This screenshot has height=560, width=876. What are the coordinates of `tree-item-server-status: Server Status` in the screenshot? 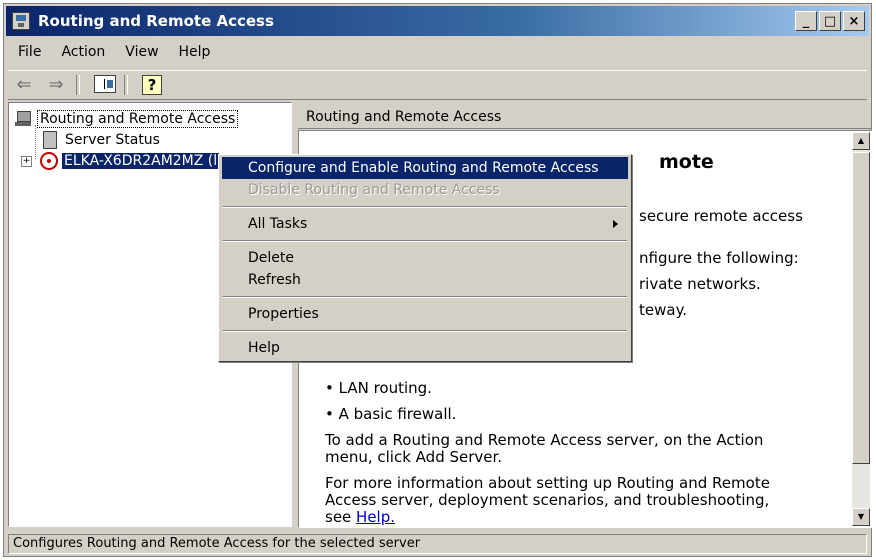 It's located at (102, 140).